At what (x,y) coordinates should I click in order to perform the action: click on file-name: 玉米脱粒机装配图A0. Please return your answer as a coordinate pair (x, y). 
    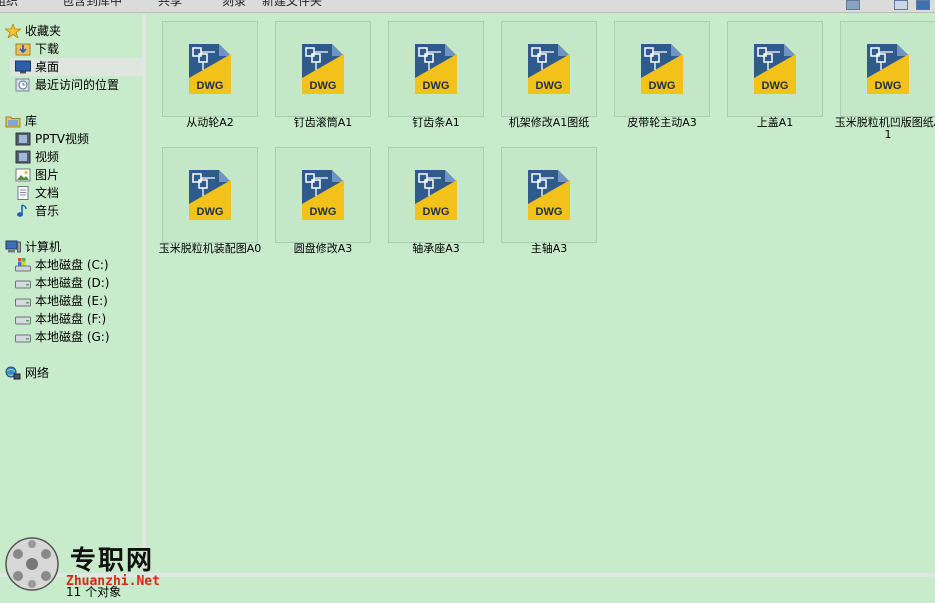
    Looking at the image, I should click on (210, 248).